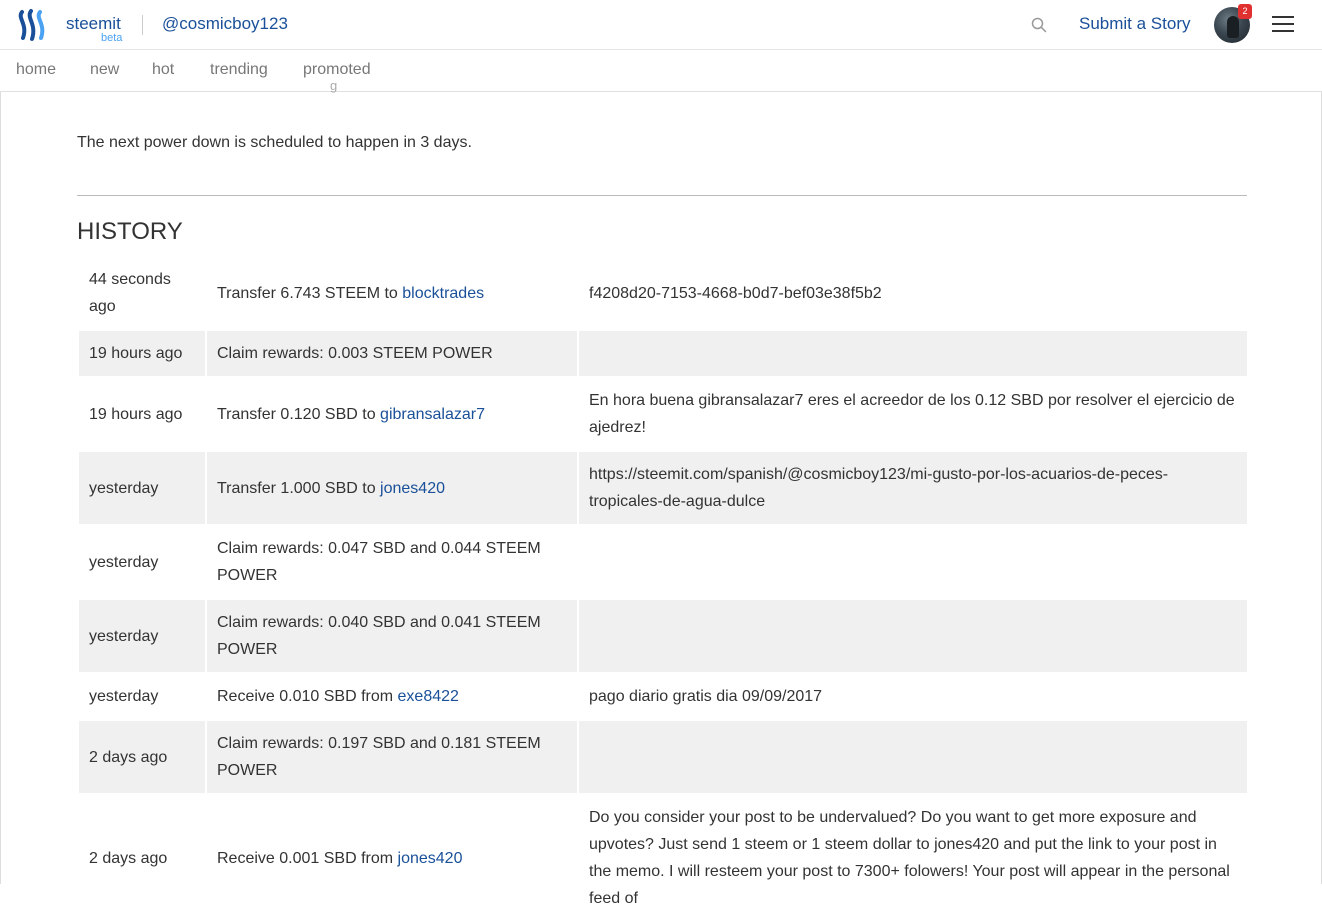  Describe the element at coordinates (93, 24) in the screenshot. I see `brand-name: steemit` at that location.